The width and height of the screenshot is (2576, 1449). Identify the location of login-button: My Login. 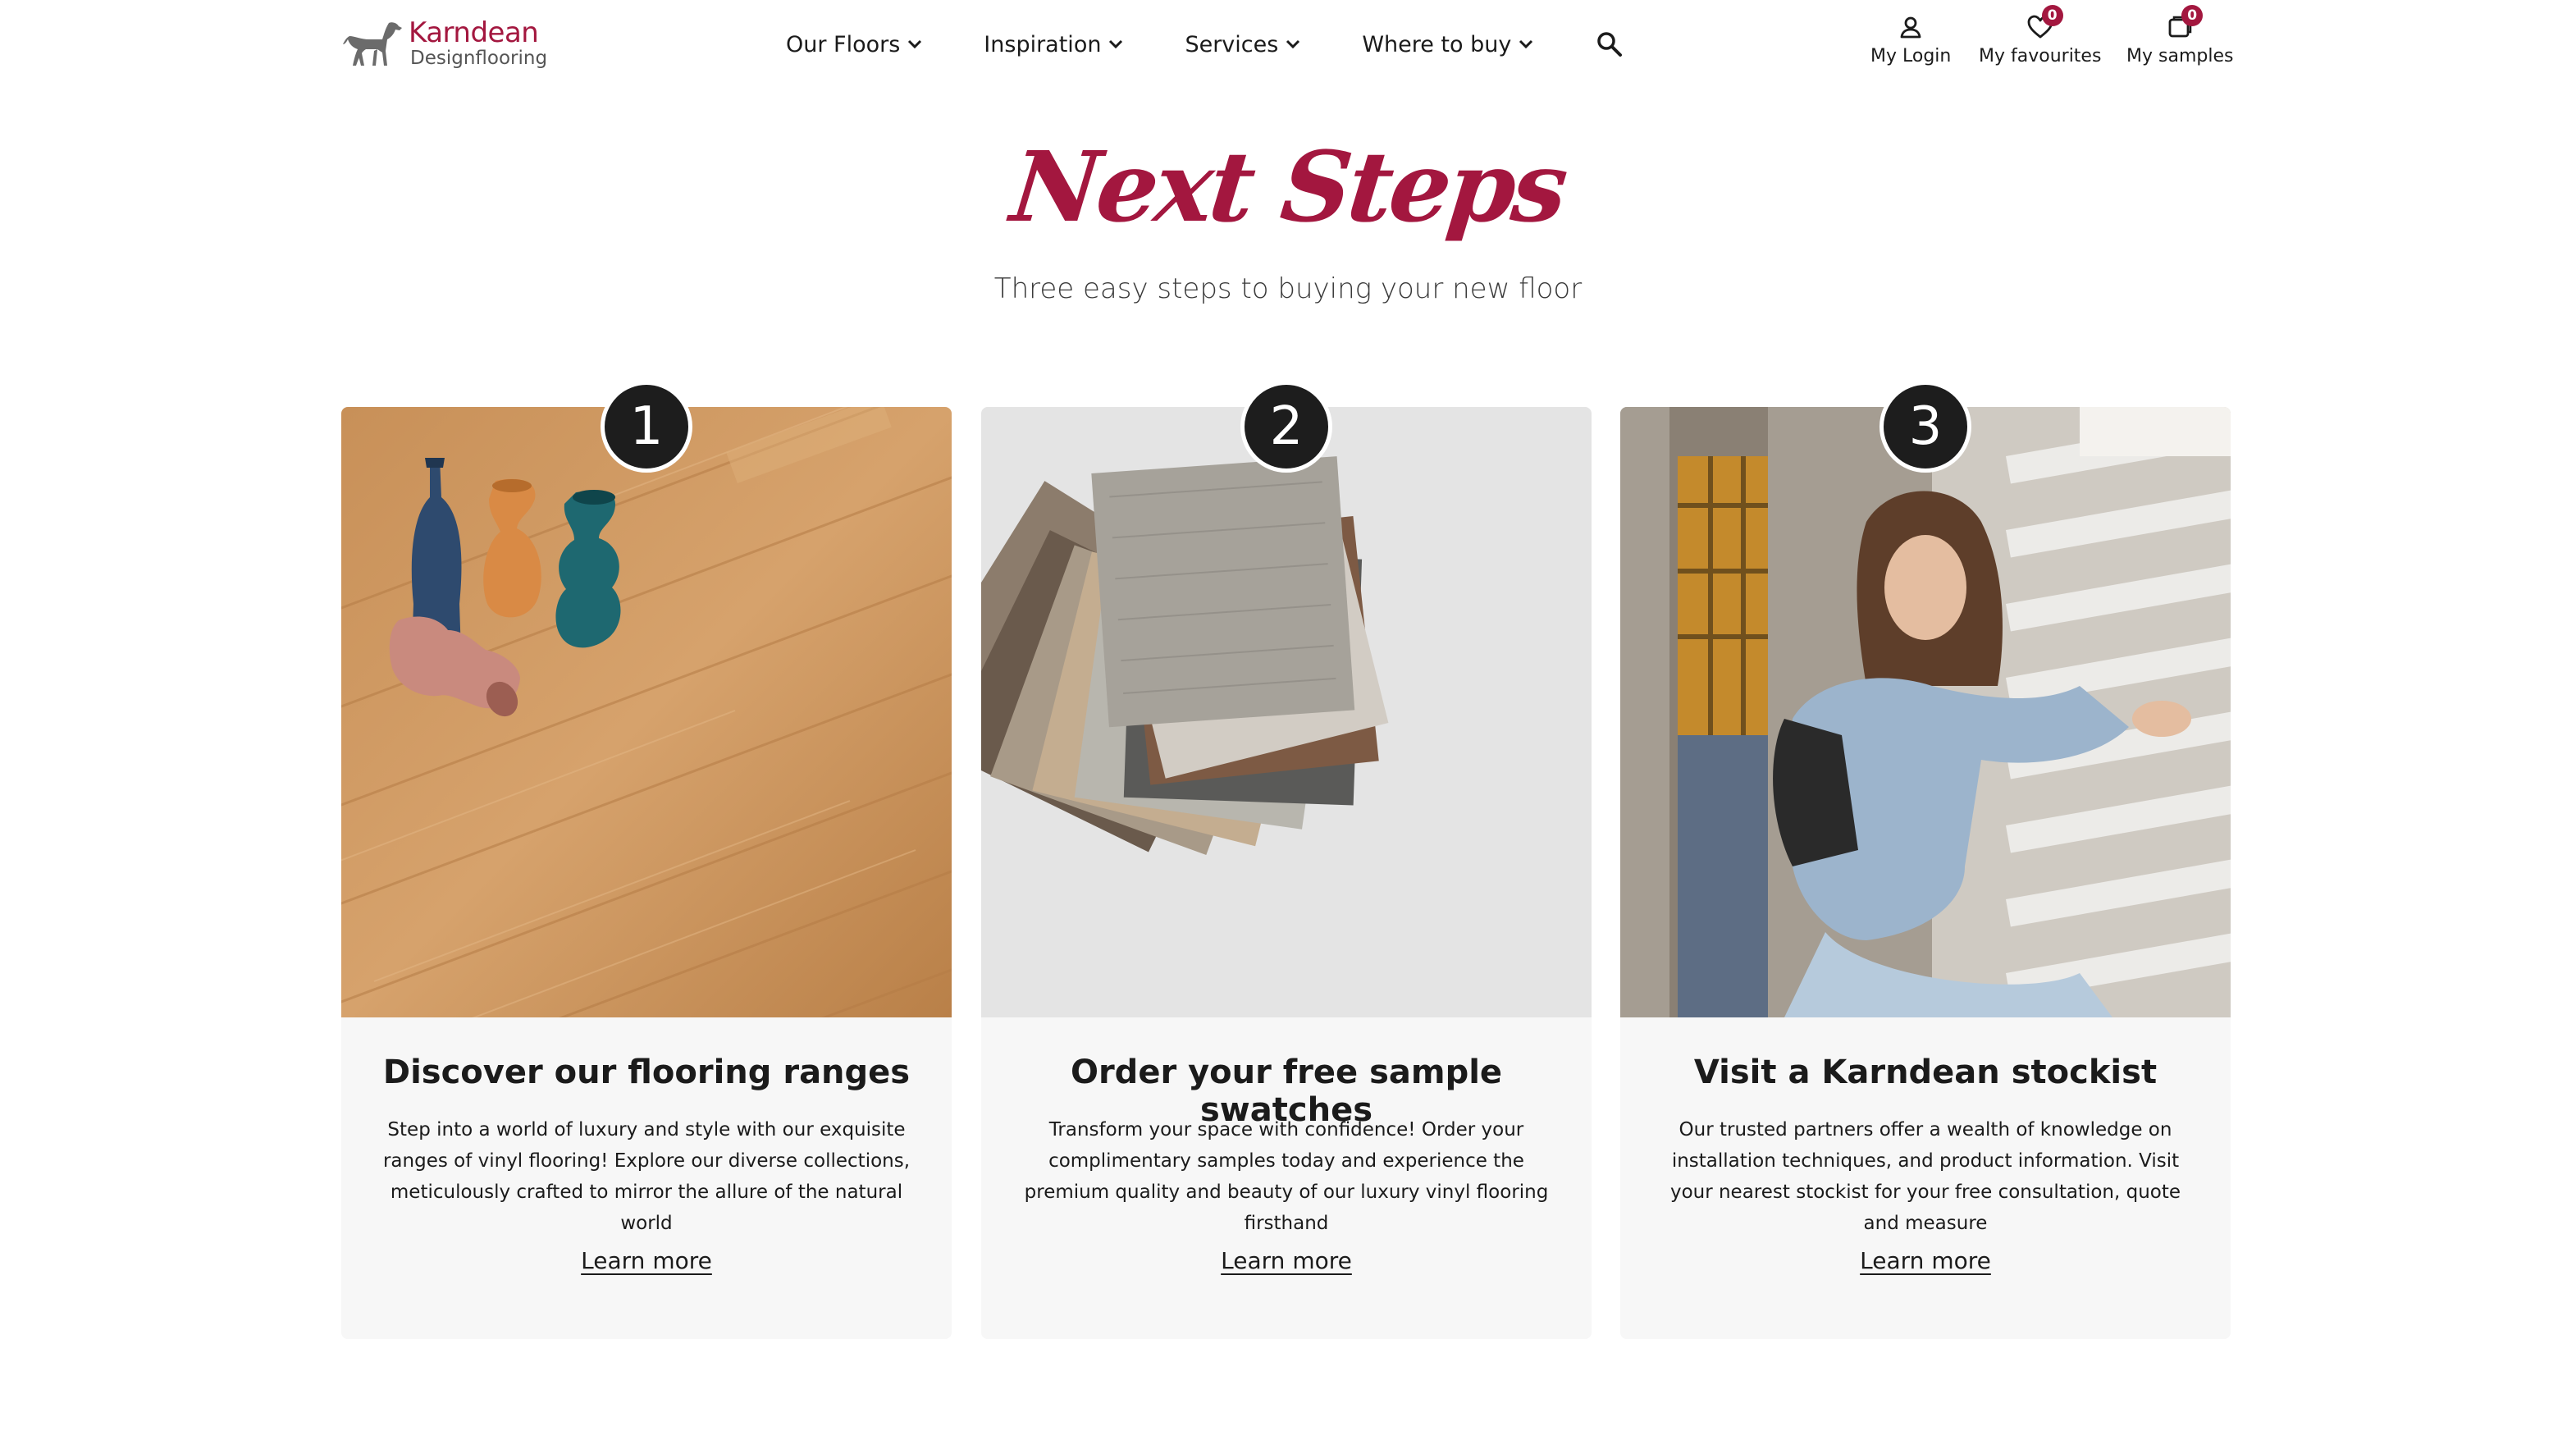
(1911, 38).